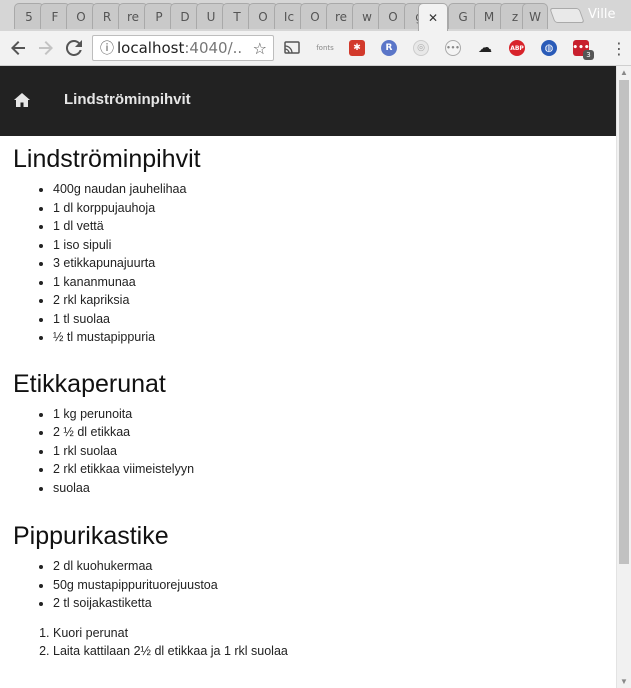 The height and width of the screenshot is (688, 631). Describe the element at coordinates (367, 16) in the screenshot. I see `tab-label: w` at that location.